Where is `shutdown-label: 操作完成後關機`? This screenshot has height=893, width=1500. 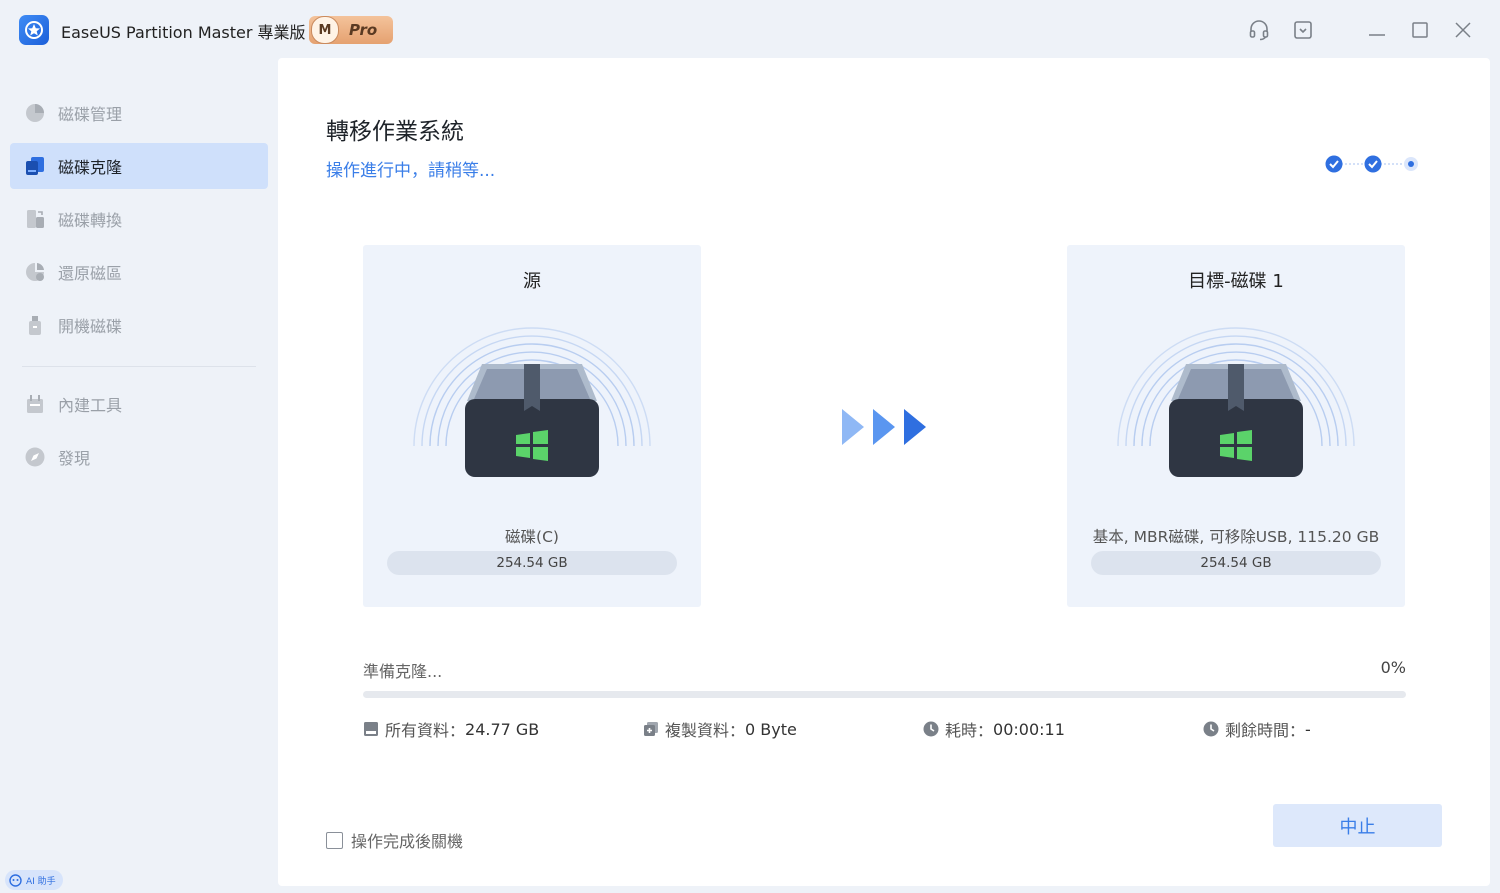 shutdown-label: 操作完成後關機 is located at coordinates (407, 841).